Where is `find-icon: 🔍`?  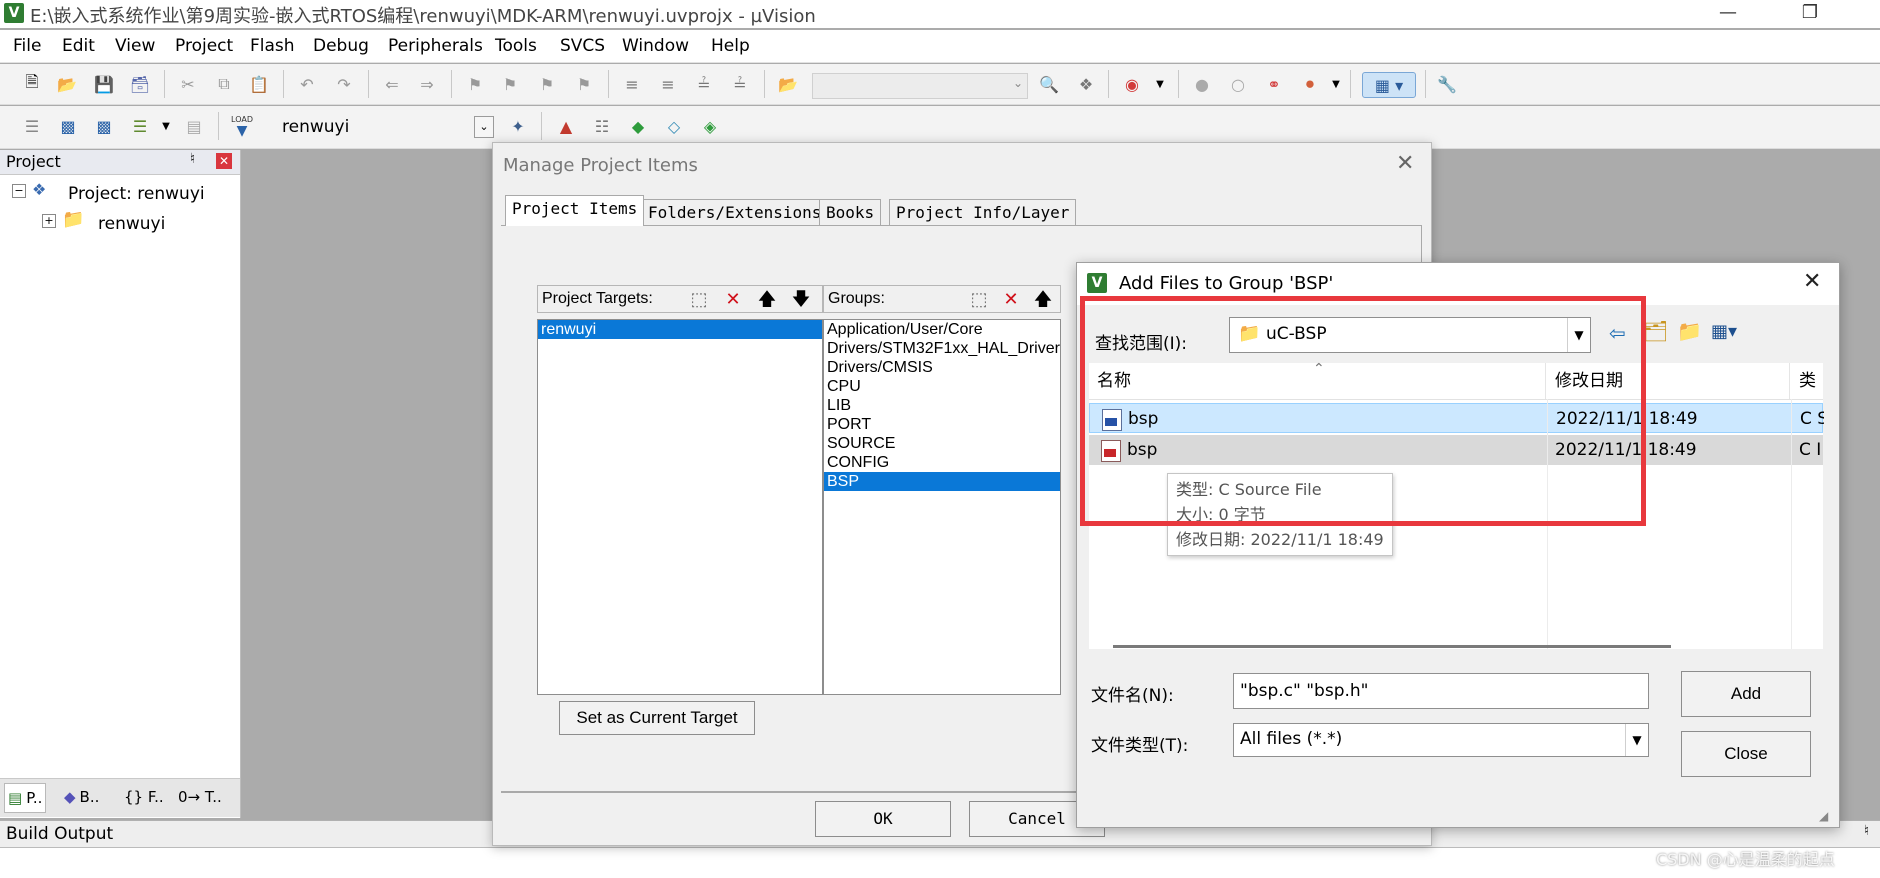
find-icon: 🔍 is located at coordinates (1049, 84).